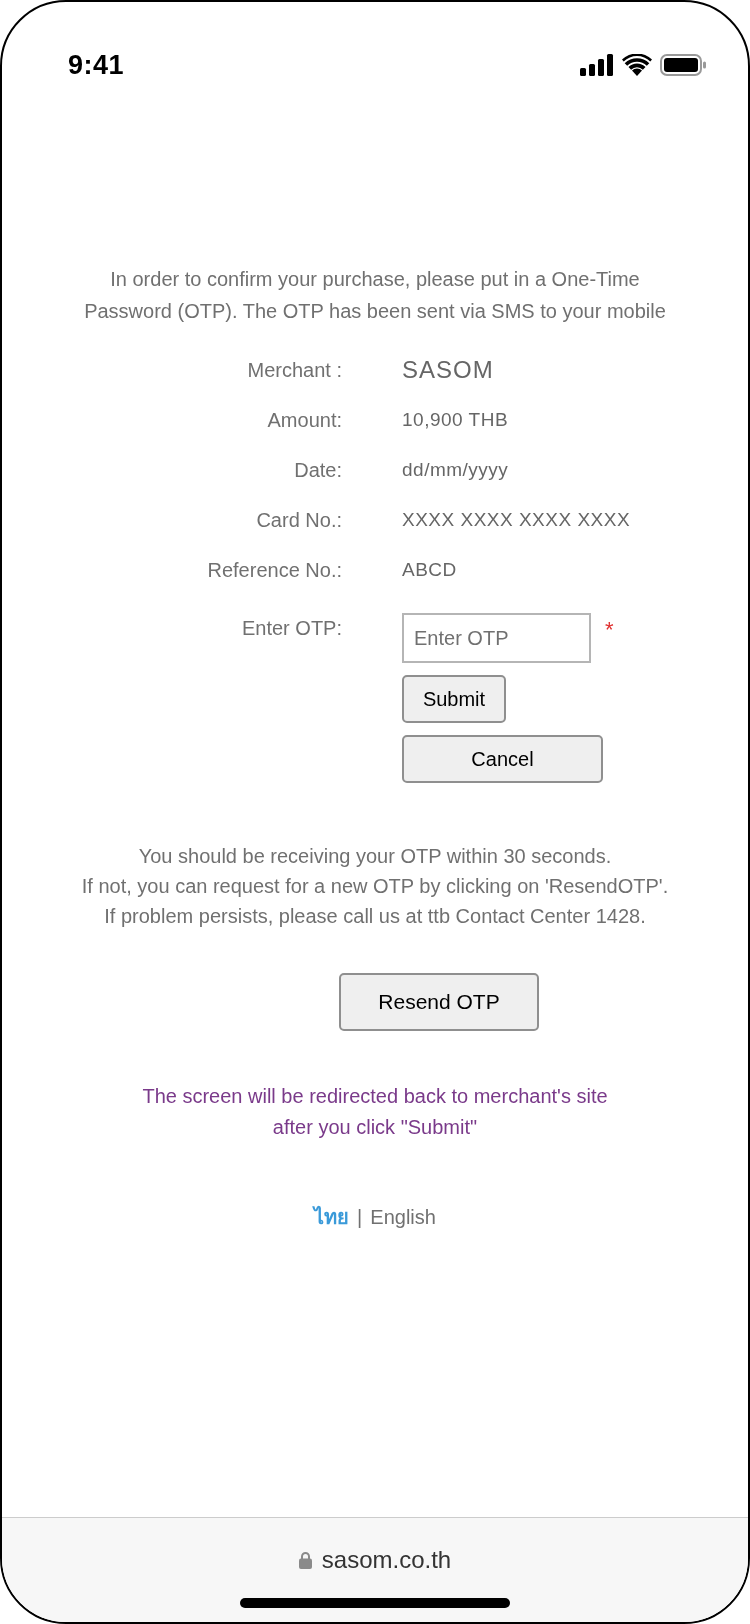 The height and width of the screenshot is (1624, 750). I want to click on cancel-button: Cancel, so click(502, 759).